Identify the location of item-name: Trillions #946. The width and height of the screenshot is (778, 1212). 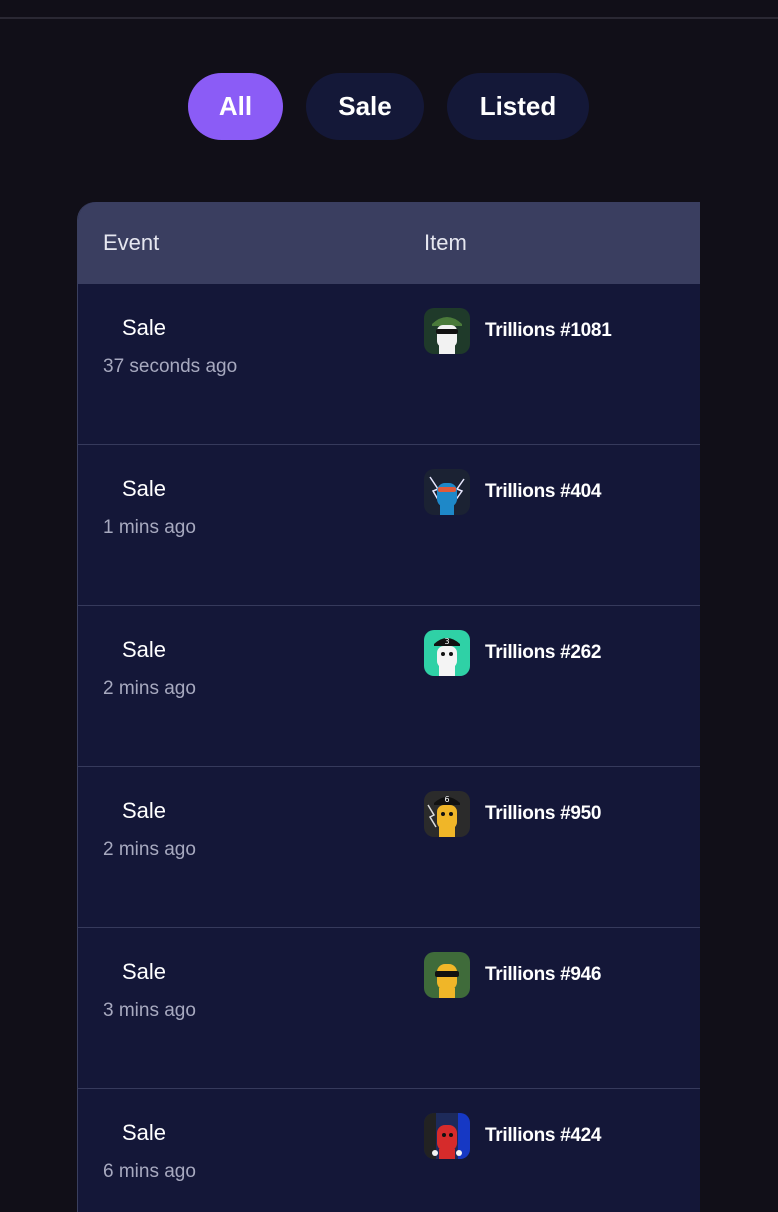
(543, 975).